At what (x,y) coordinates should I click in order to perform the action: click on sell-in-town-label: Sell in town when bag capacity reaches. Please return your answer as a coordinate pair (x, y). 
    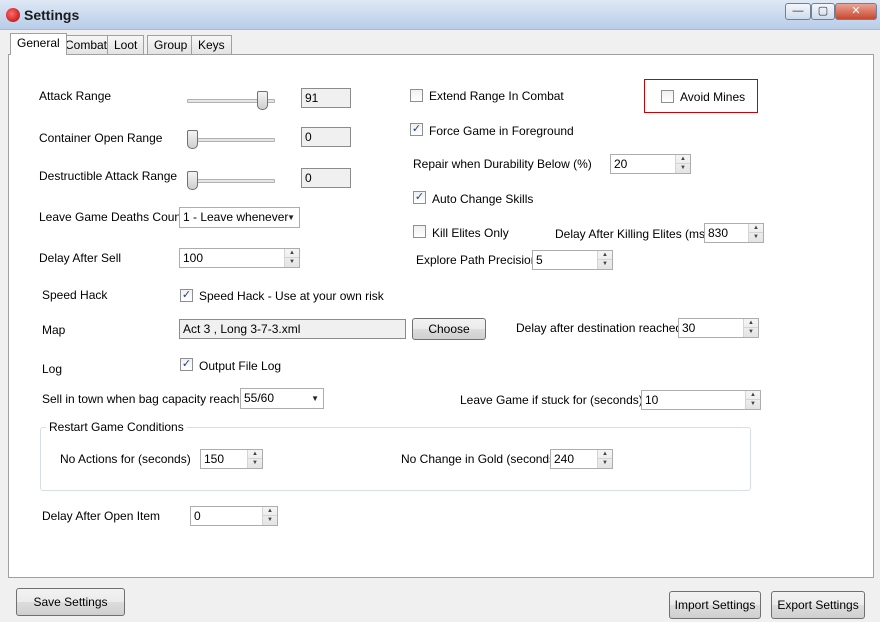
    Looking at the image, I should click on (147, 399).